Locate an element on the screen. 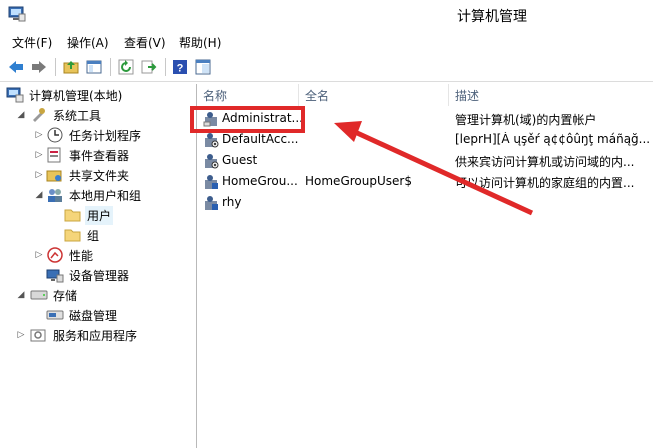  tree-label-root: 计算机管理(本地) is located at coordinates (76, 95).